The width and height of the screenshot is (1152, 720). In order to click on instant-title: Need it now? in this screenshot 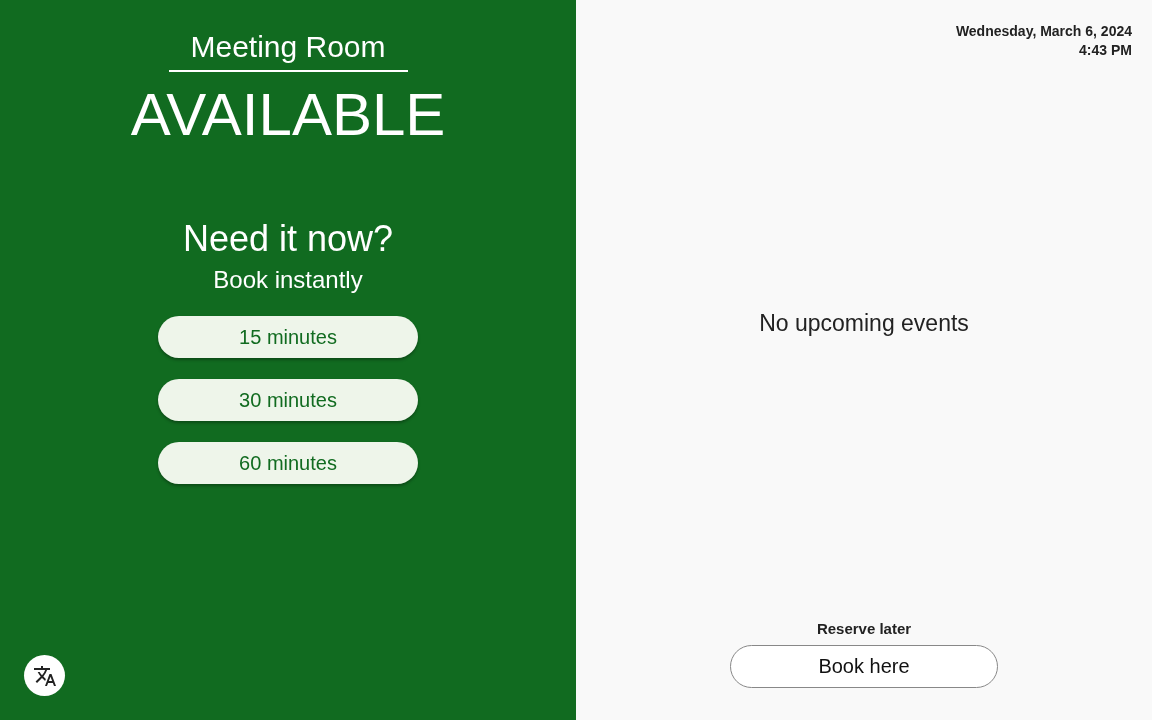, I will do `click(288, 239)`.